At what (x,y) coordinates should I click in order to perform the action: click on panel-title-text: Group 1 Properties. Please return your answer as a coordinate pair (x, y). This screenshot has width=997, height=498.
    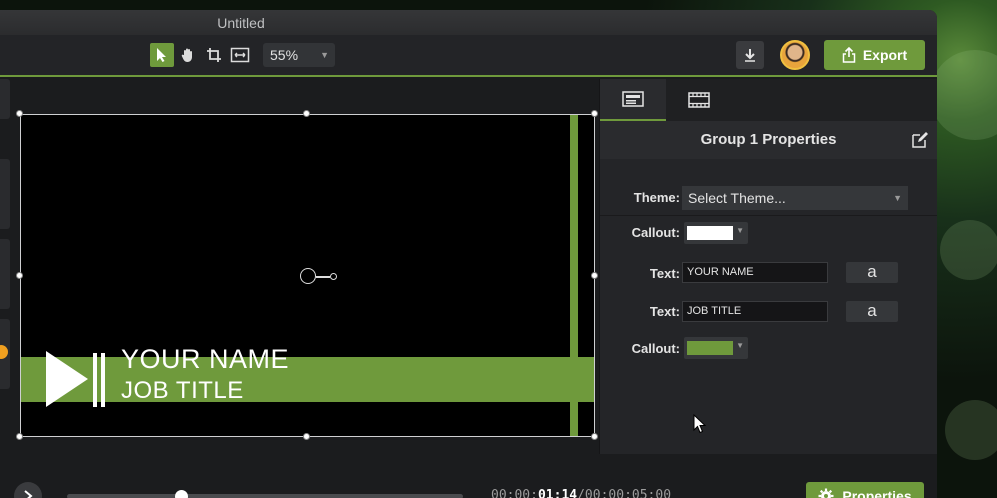
    Looking at the image, I should click on (768, 139).